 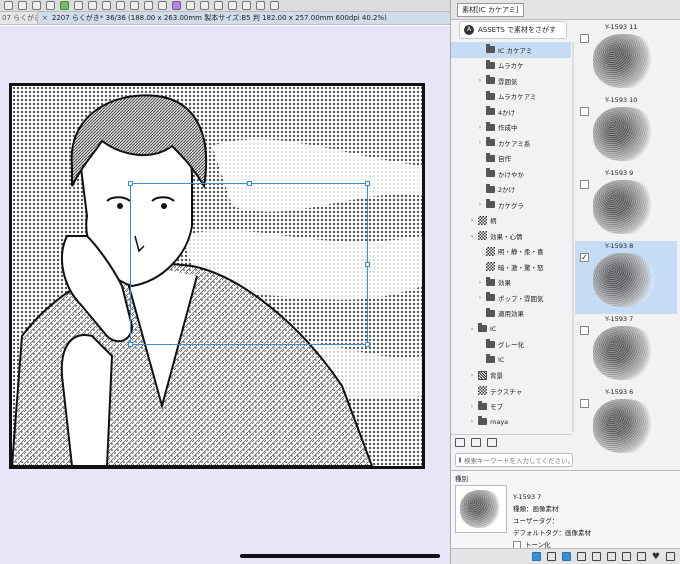 What do you see at coordinates (511, 81) in the screenshot?
I see `tree-item: › 雰囲気` at bounding box center [511, 81].